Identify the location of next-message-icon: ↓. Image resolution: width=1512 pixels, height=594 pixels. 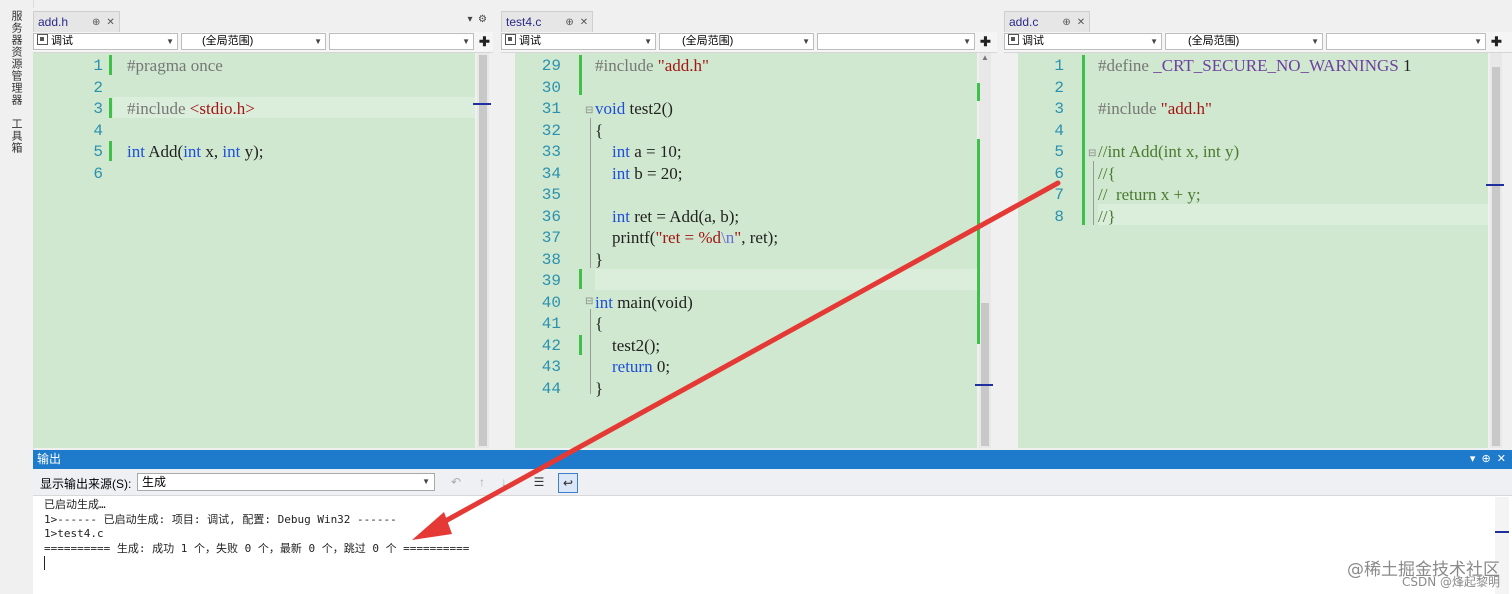
(504, 482).